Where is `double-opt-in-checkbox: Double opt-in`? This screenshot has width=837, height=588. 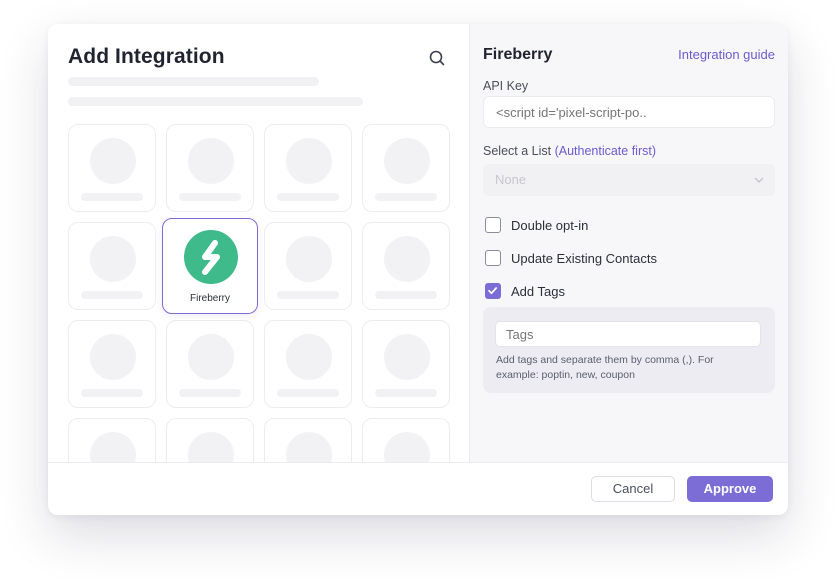
double-opt-in-checkbox: Double opt-in is located at coordinates (536, 225).